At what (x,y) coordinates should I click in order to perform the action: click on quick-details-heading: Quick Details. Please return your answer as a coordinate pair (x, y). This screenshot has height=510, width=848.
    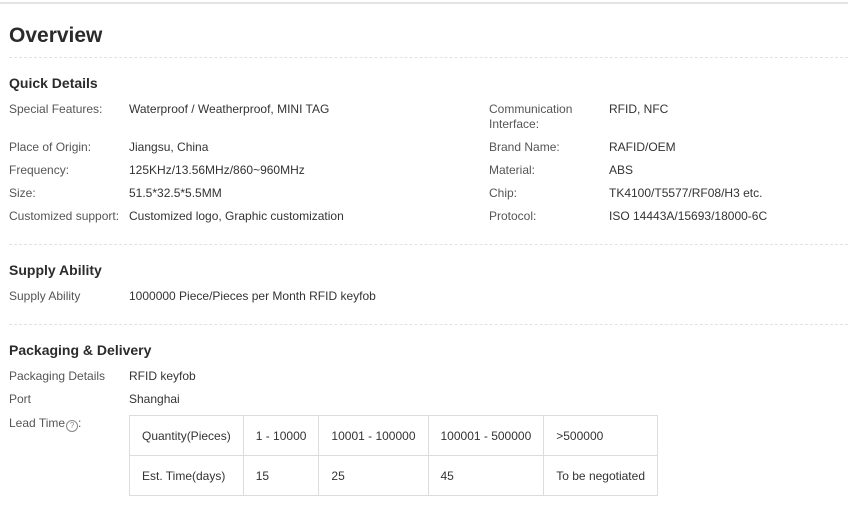
    Looking at the image, I should click on (53, 83).